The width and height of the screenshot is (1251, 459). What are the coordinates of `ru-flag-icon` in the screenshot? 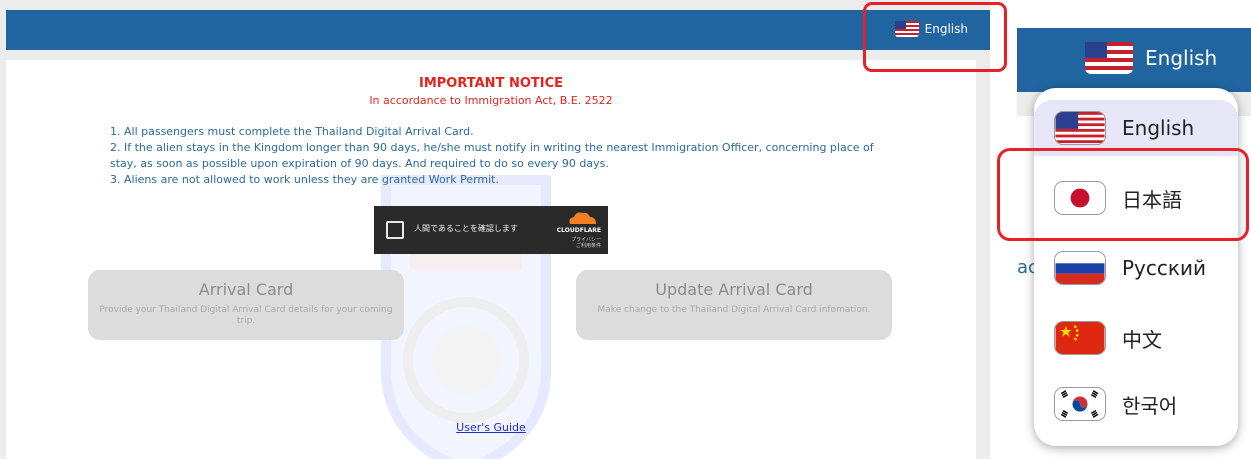 It's located at (1080, 268).